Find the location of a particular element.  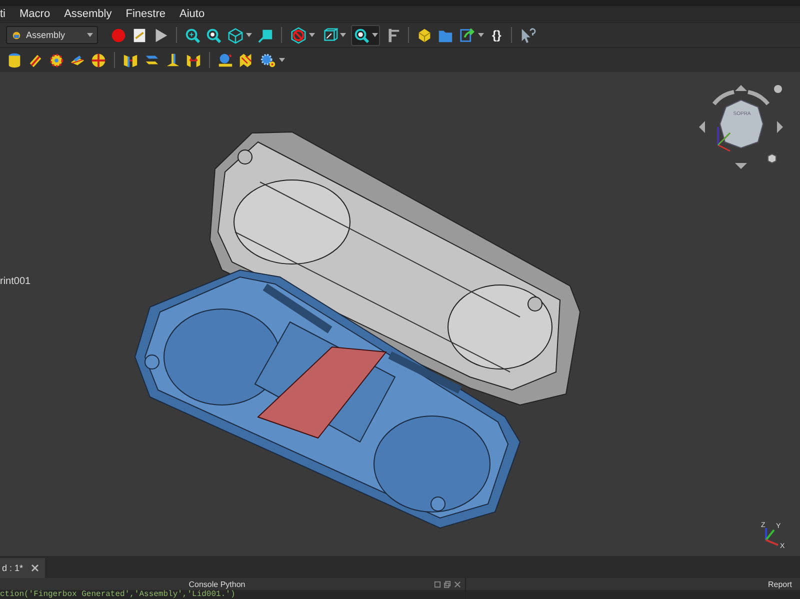

workbench-icon is located at coordinates (16, 35).